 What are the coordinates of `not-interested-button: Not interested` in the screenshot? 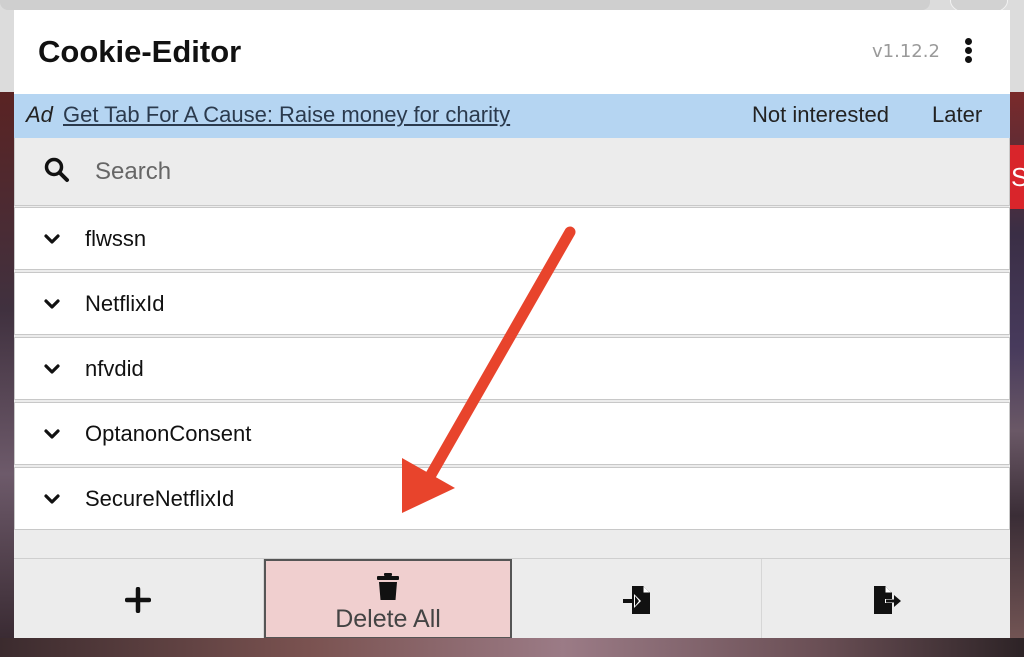 It's located at (820, 115).